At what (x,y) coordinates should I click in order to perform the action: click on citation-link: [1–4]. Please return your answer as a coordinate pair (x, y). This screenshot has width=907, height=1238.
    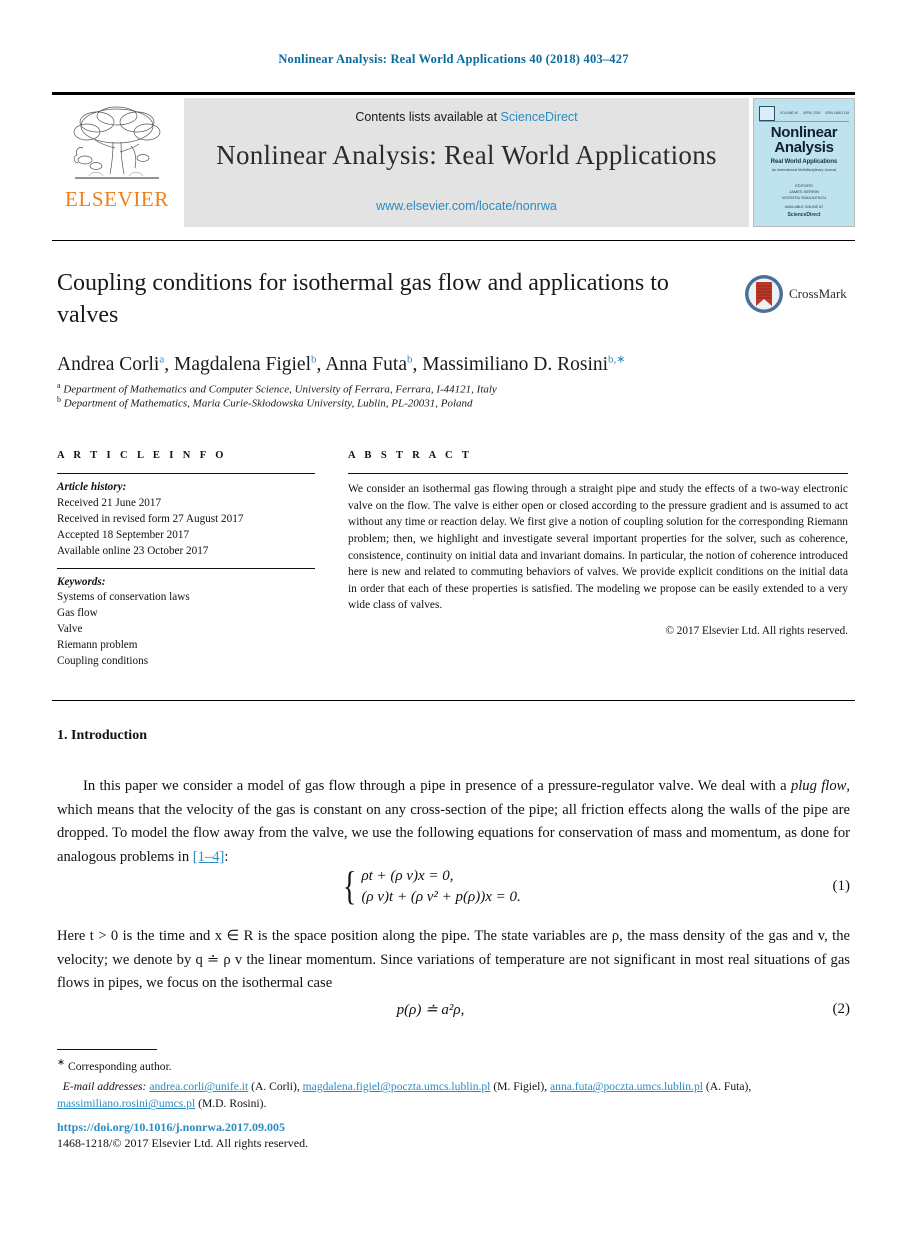
    Looking at the image, I should click on (209, 857).